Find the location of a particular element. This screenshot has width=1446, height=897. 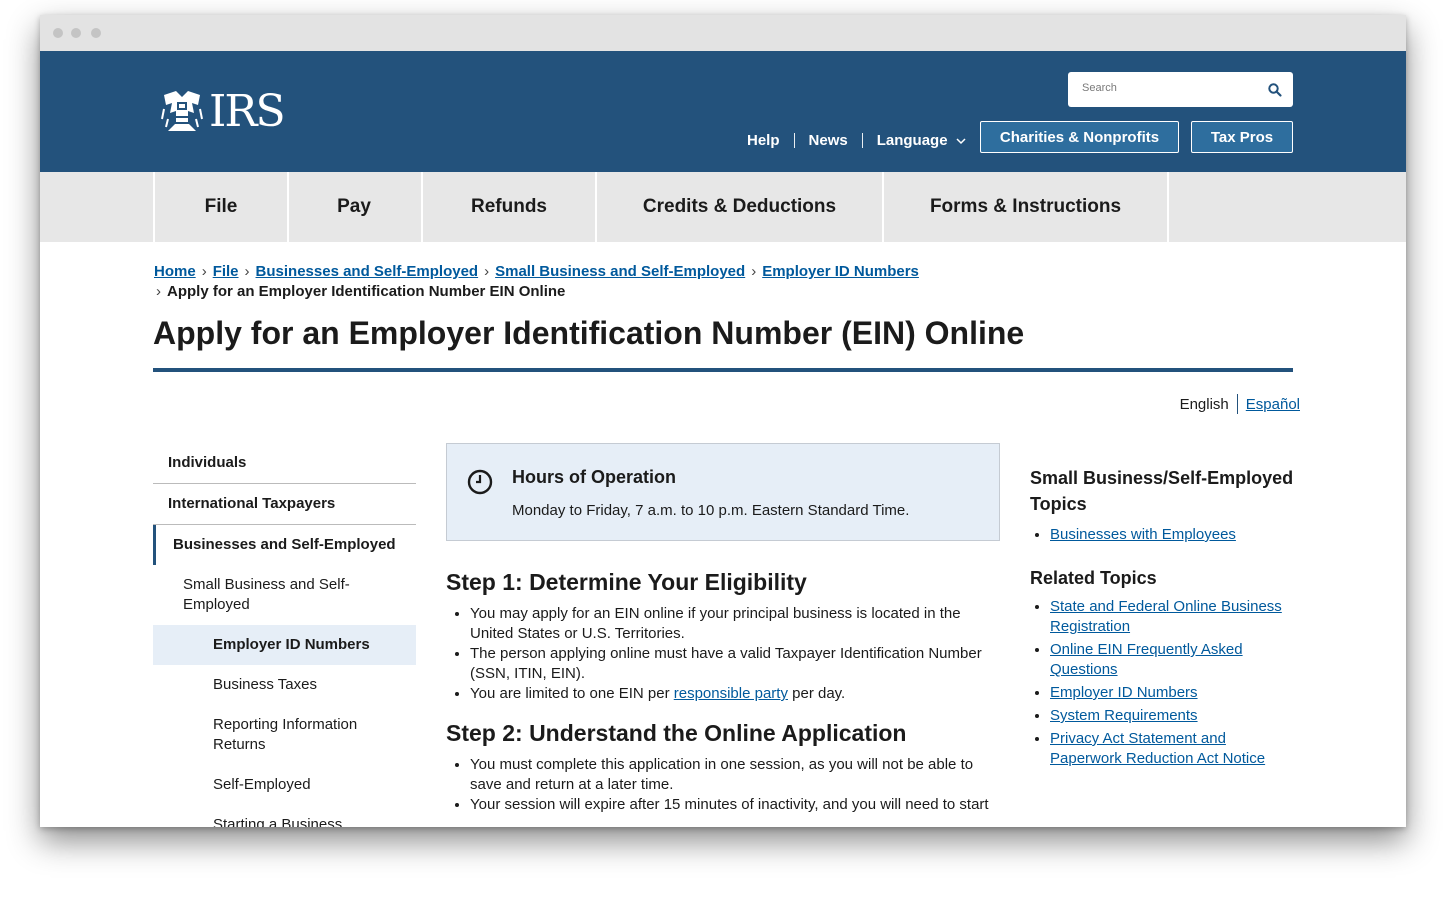

logo-text: IRS is located at coordinates (247, 111).